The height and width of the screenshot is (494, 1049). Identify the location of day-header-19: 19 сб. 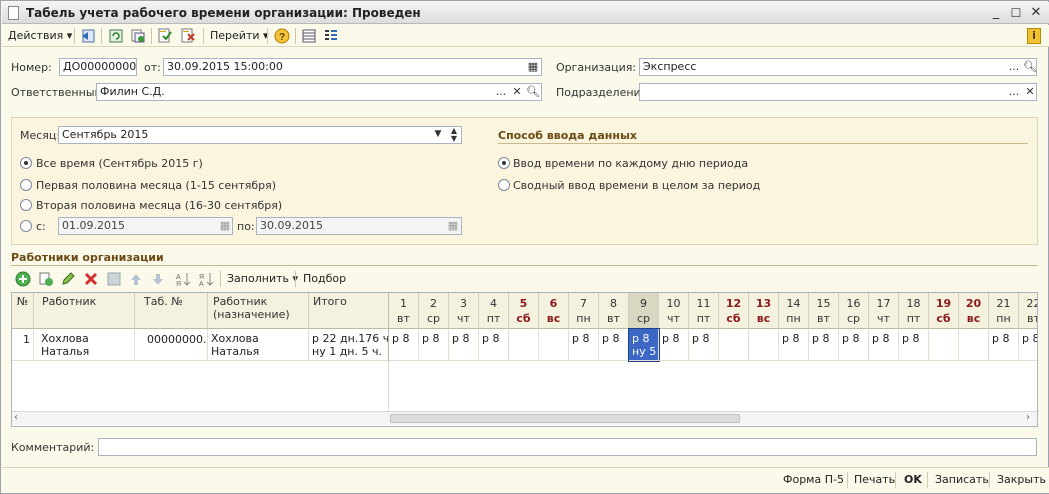
(944, 311).